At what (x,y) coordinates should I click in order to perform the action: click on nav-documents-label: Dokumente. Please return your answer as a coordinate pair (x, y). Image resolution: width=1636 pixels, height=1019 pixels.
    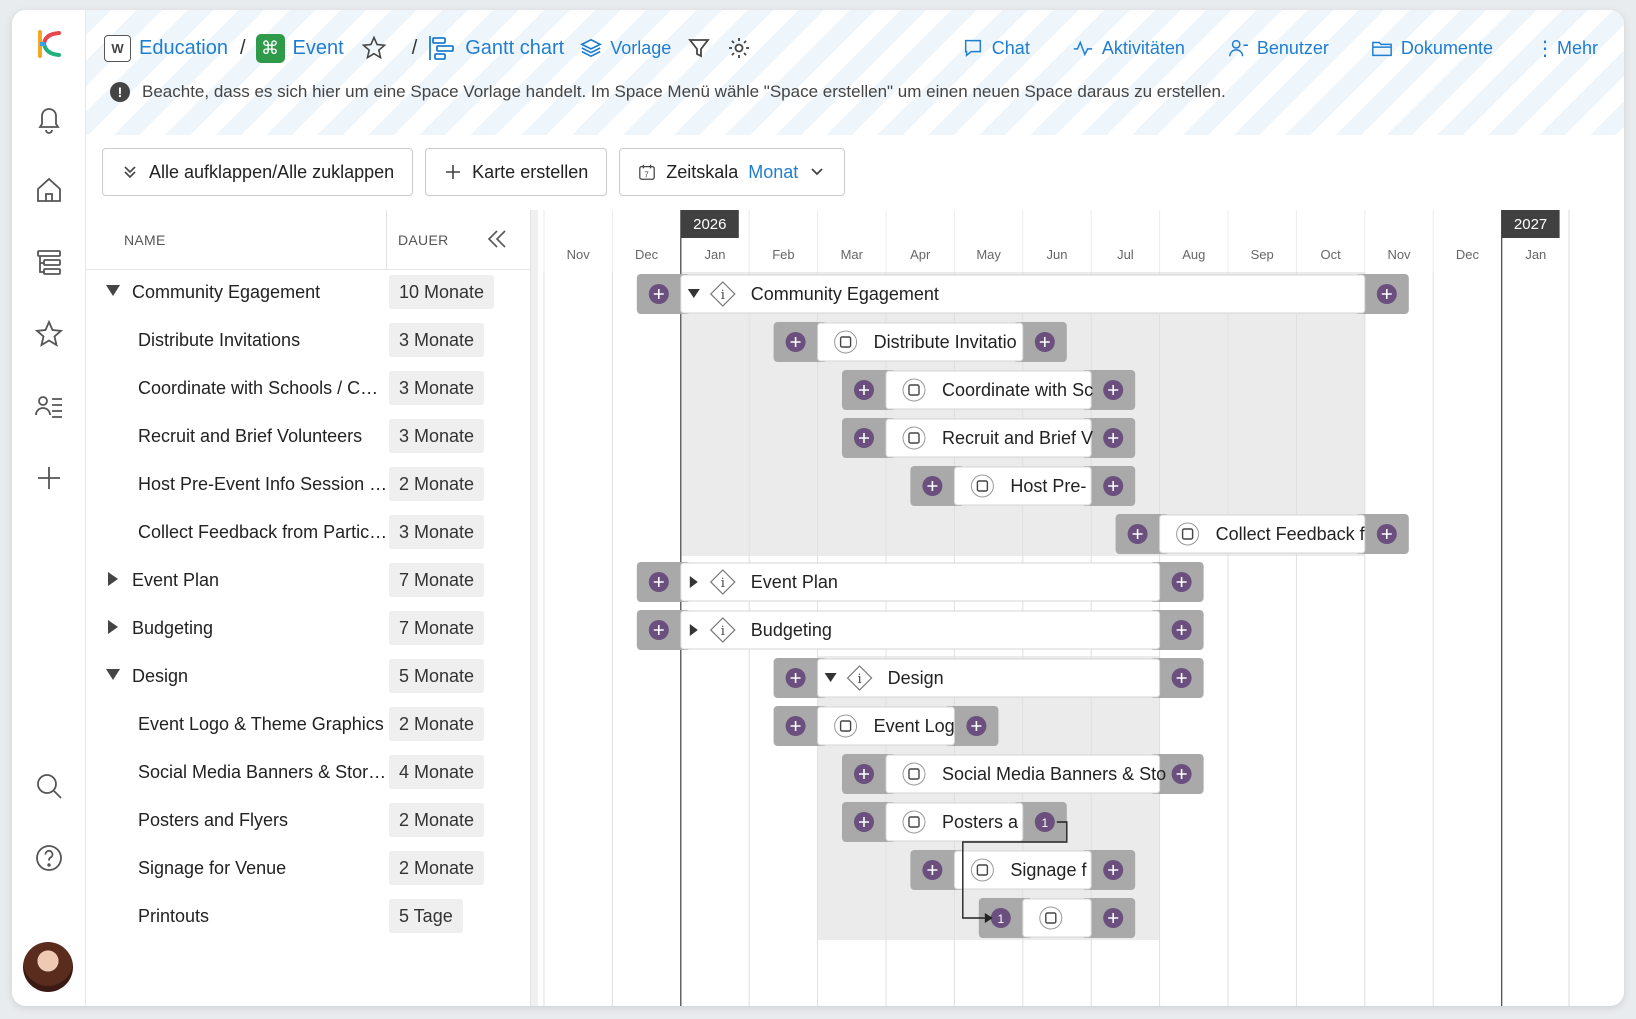
    Looking at the image, I should click on (1446, 47).